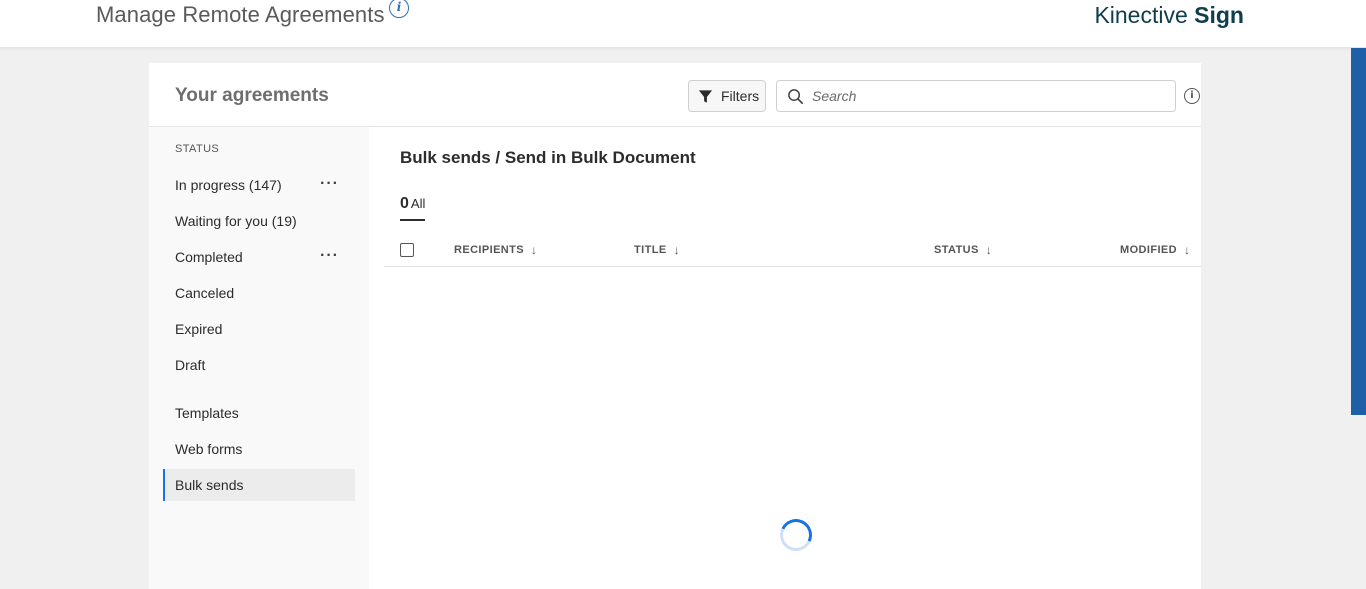  I want to click on page-title: Manage Remote Agreements, so click(240, 14).